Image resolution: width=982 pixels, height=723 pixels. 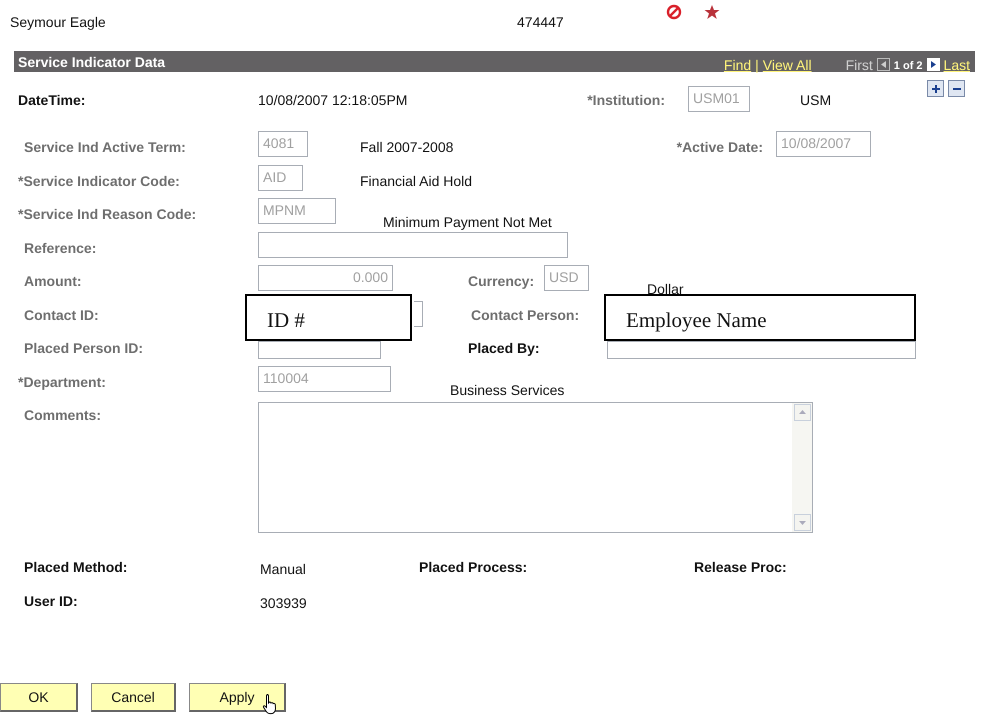 What do you see at coordinates (333, 99) in the screenshot?
I see `datetime-value: 10/08/2007 12:18:05PM` at bounding box center [333, 99].